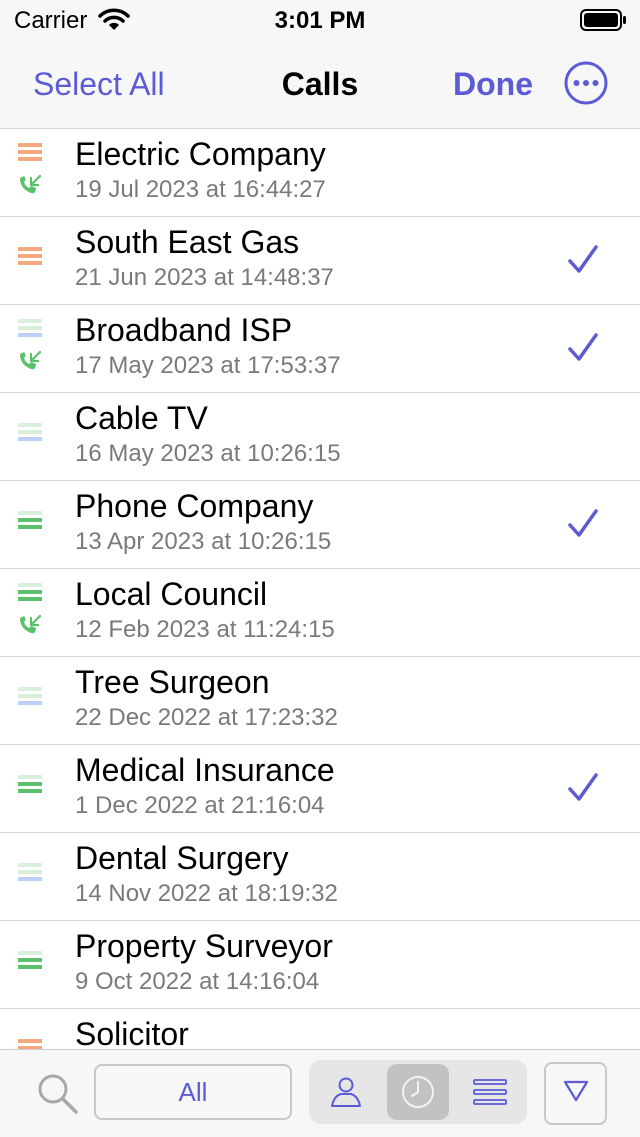 The width and height of the screenshot is (640, 1137). I want to click on filter-all-button: All, so click(193, 1092).